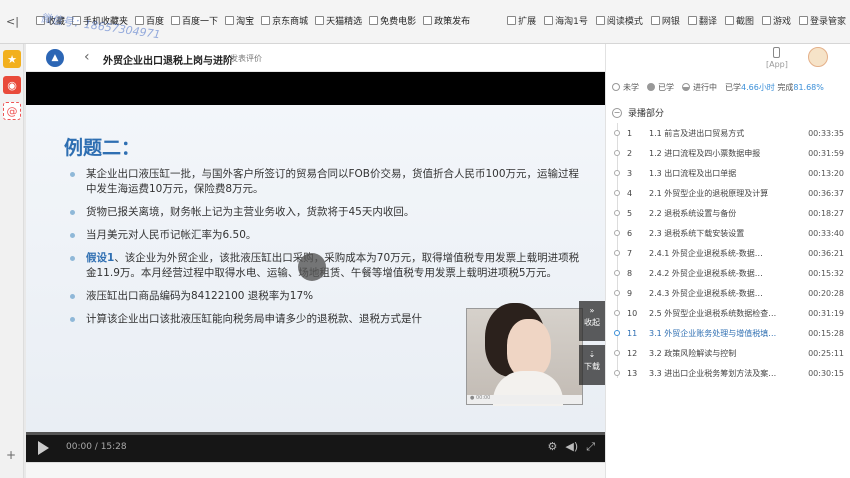  I want to click on lesson-number: 9, so click(630, 293).